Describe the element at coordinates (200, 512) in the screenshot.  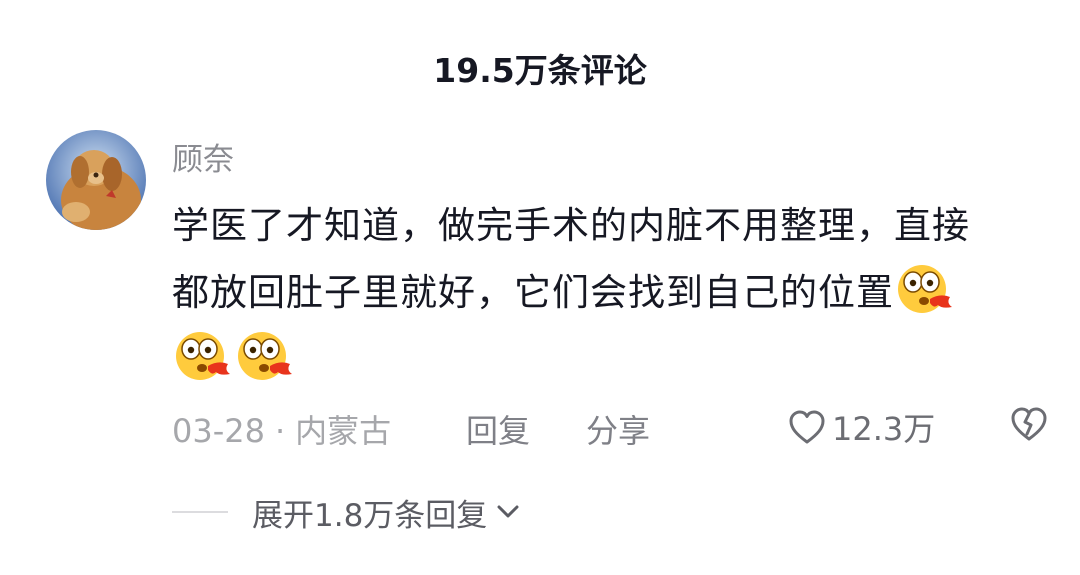
I see `divider-line` at that location.